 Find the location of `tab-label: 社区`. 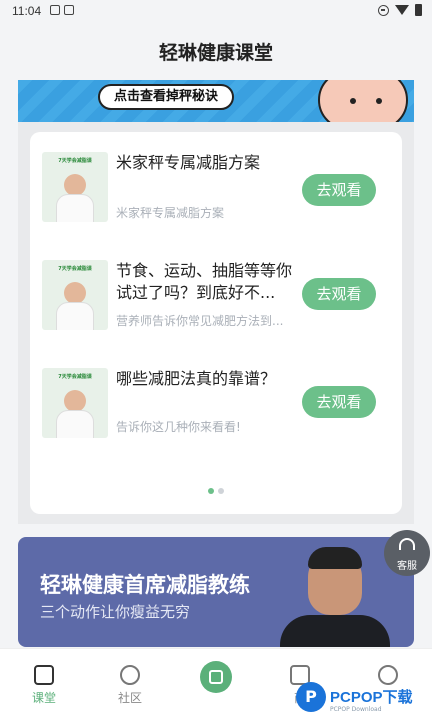

tab-label: 社区 is located at coordinates (129, 698).